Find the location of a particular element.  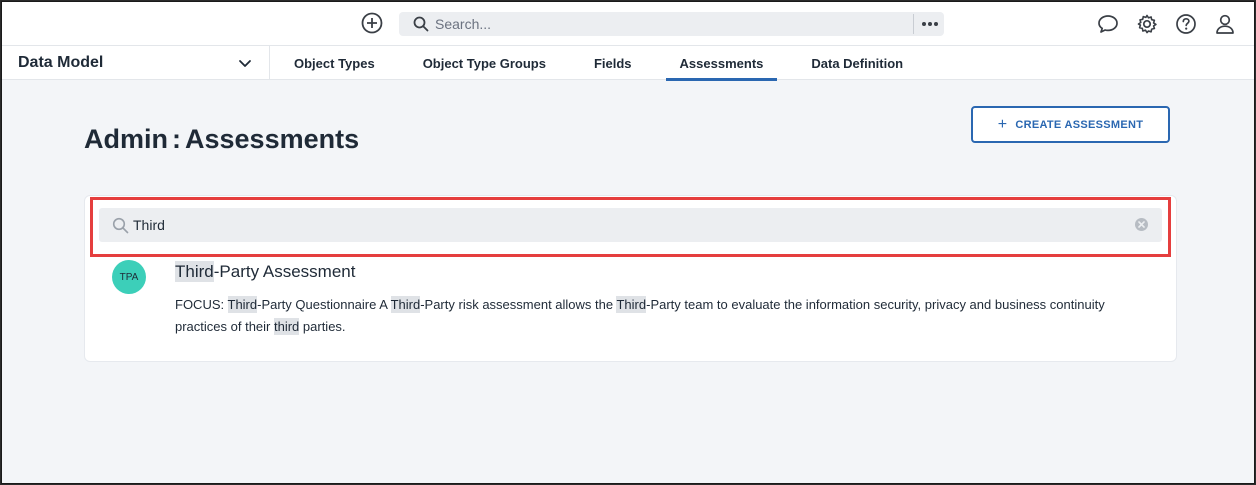

desc-text: -Party risk assessment allows the is located at coordinates (518, 304).